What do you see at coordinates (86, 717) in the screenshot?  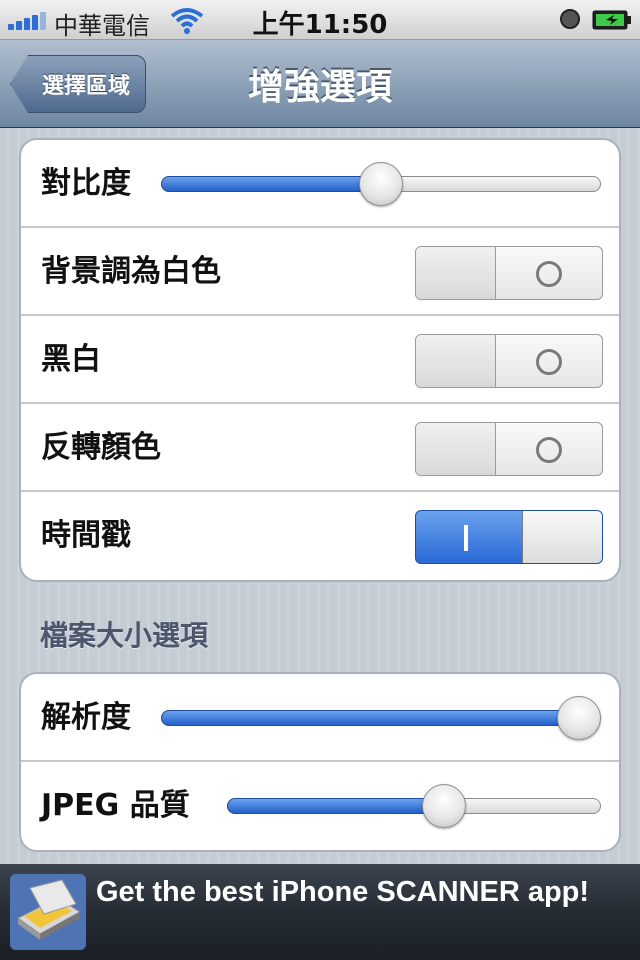 I see `resolution-label: 解析度` at bounding box center [86, 717].